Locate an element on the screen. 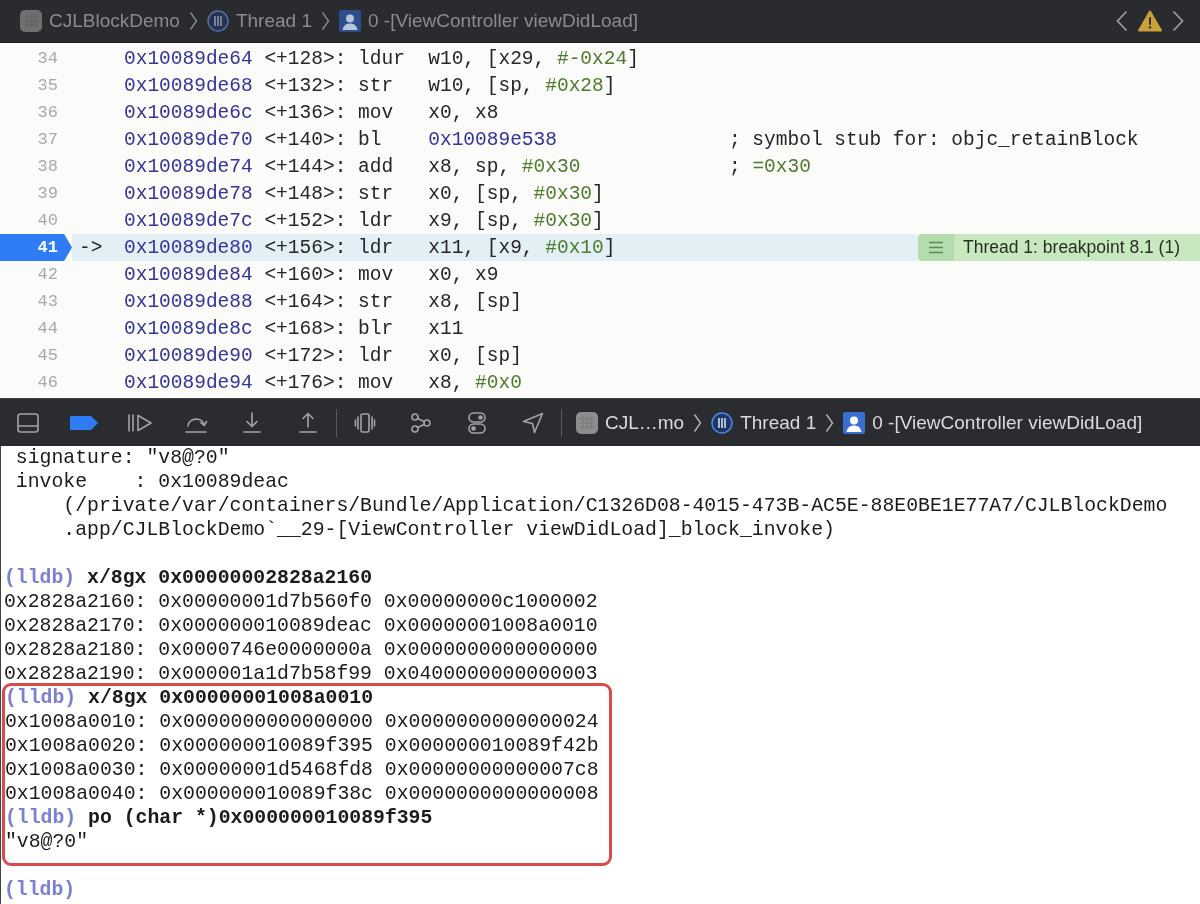 The width and height of the screenshot is (1200, 904). line-number: 45 is located at coordinates (47, 356).